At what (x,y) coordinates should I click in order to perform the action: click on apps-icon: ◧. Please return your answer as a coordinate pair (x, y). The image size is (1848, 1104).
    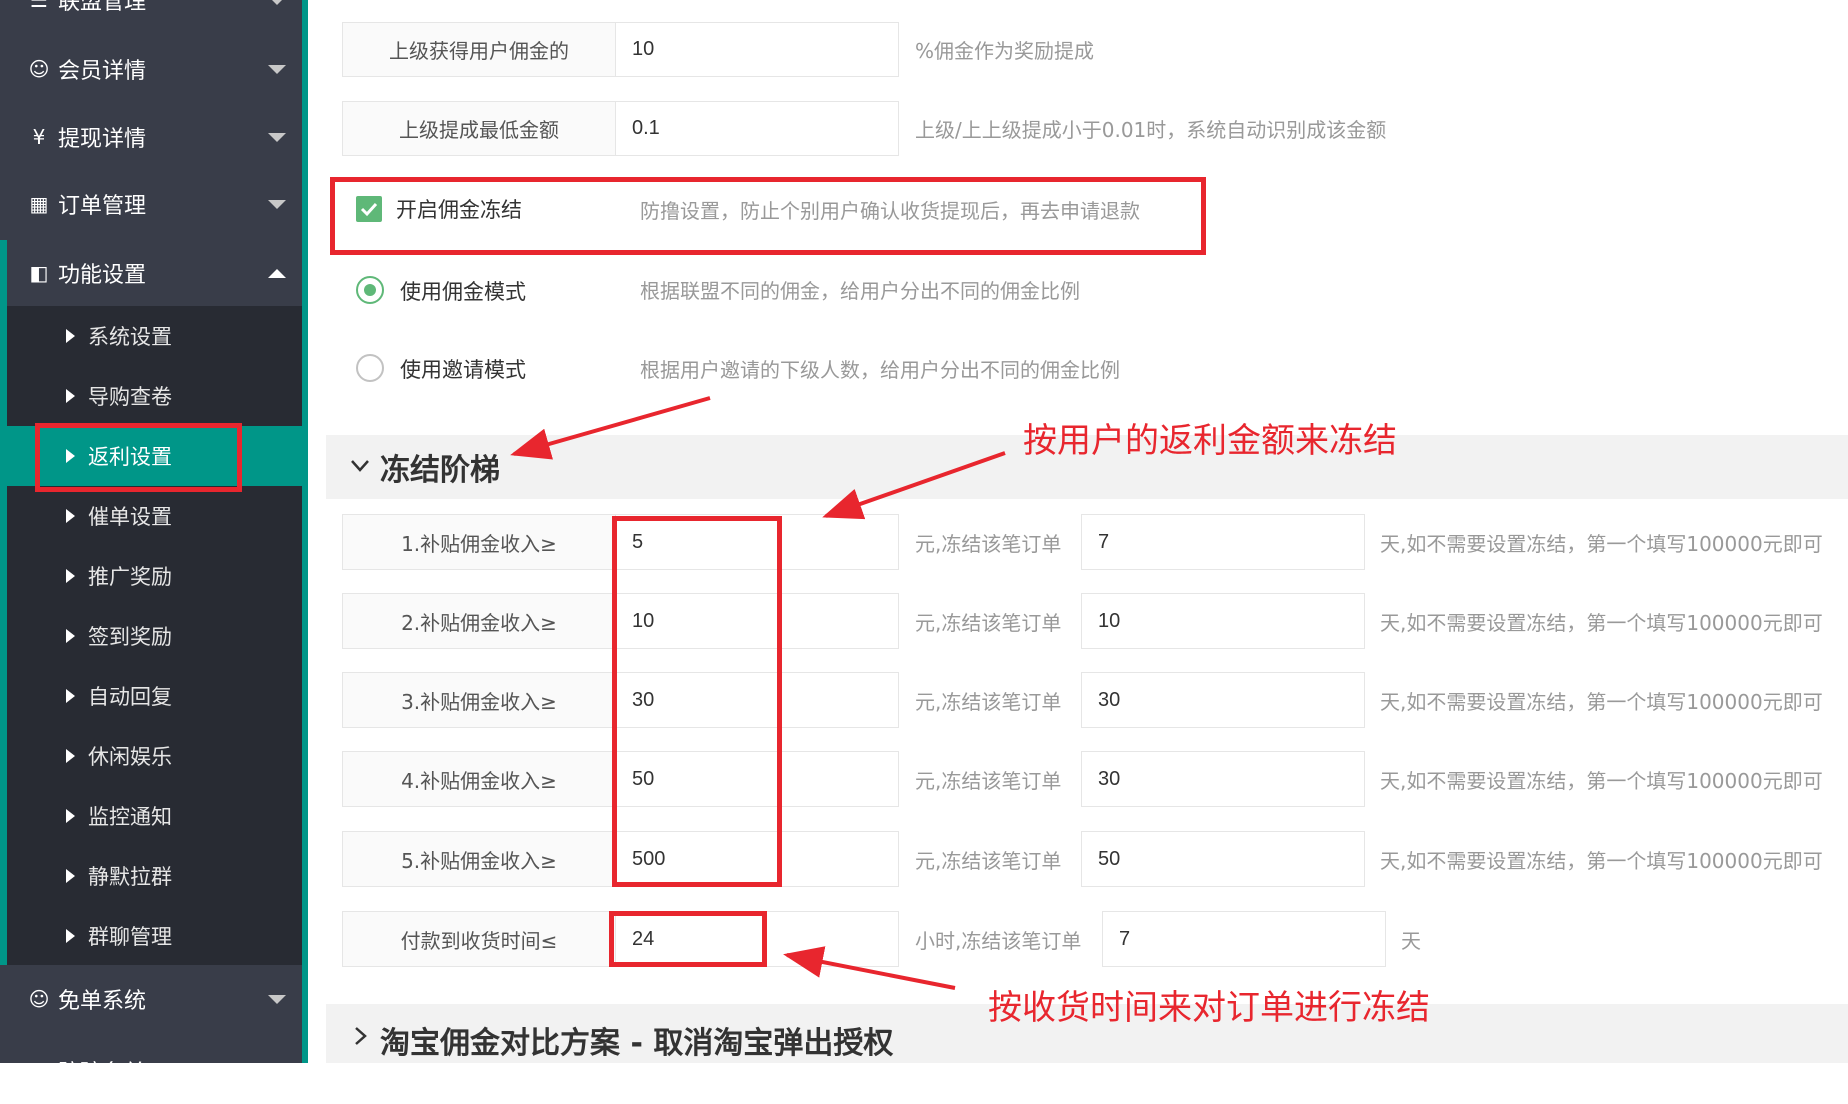
    Looking at the image, I should click on (39, 273).